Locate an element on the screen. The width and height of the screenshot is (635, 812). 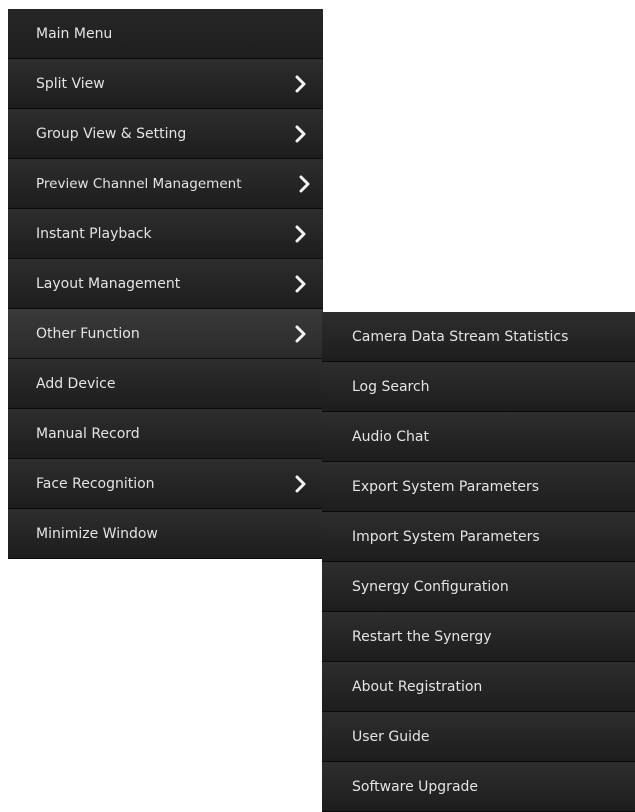
menu-item-label: Export System Parameters is located at coordinates (446, 486).